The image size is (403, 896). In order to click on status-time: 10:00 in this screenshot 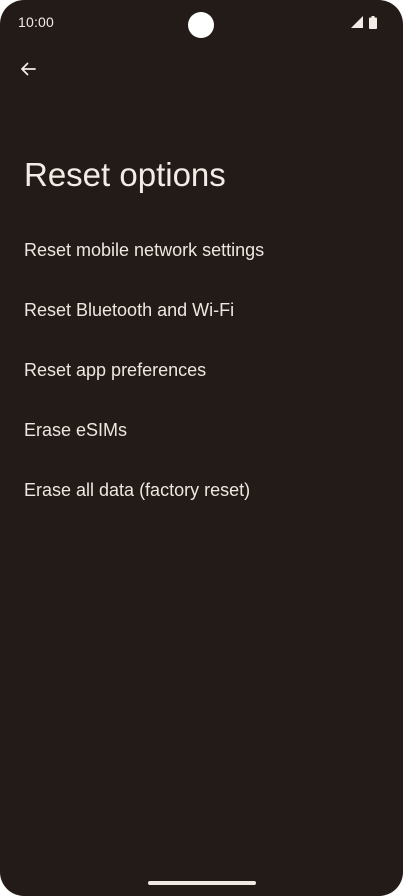, I will do `click(36, 22)`.